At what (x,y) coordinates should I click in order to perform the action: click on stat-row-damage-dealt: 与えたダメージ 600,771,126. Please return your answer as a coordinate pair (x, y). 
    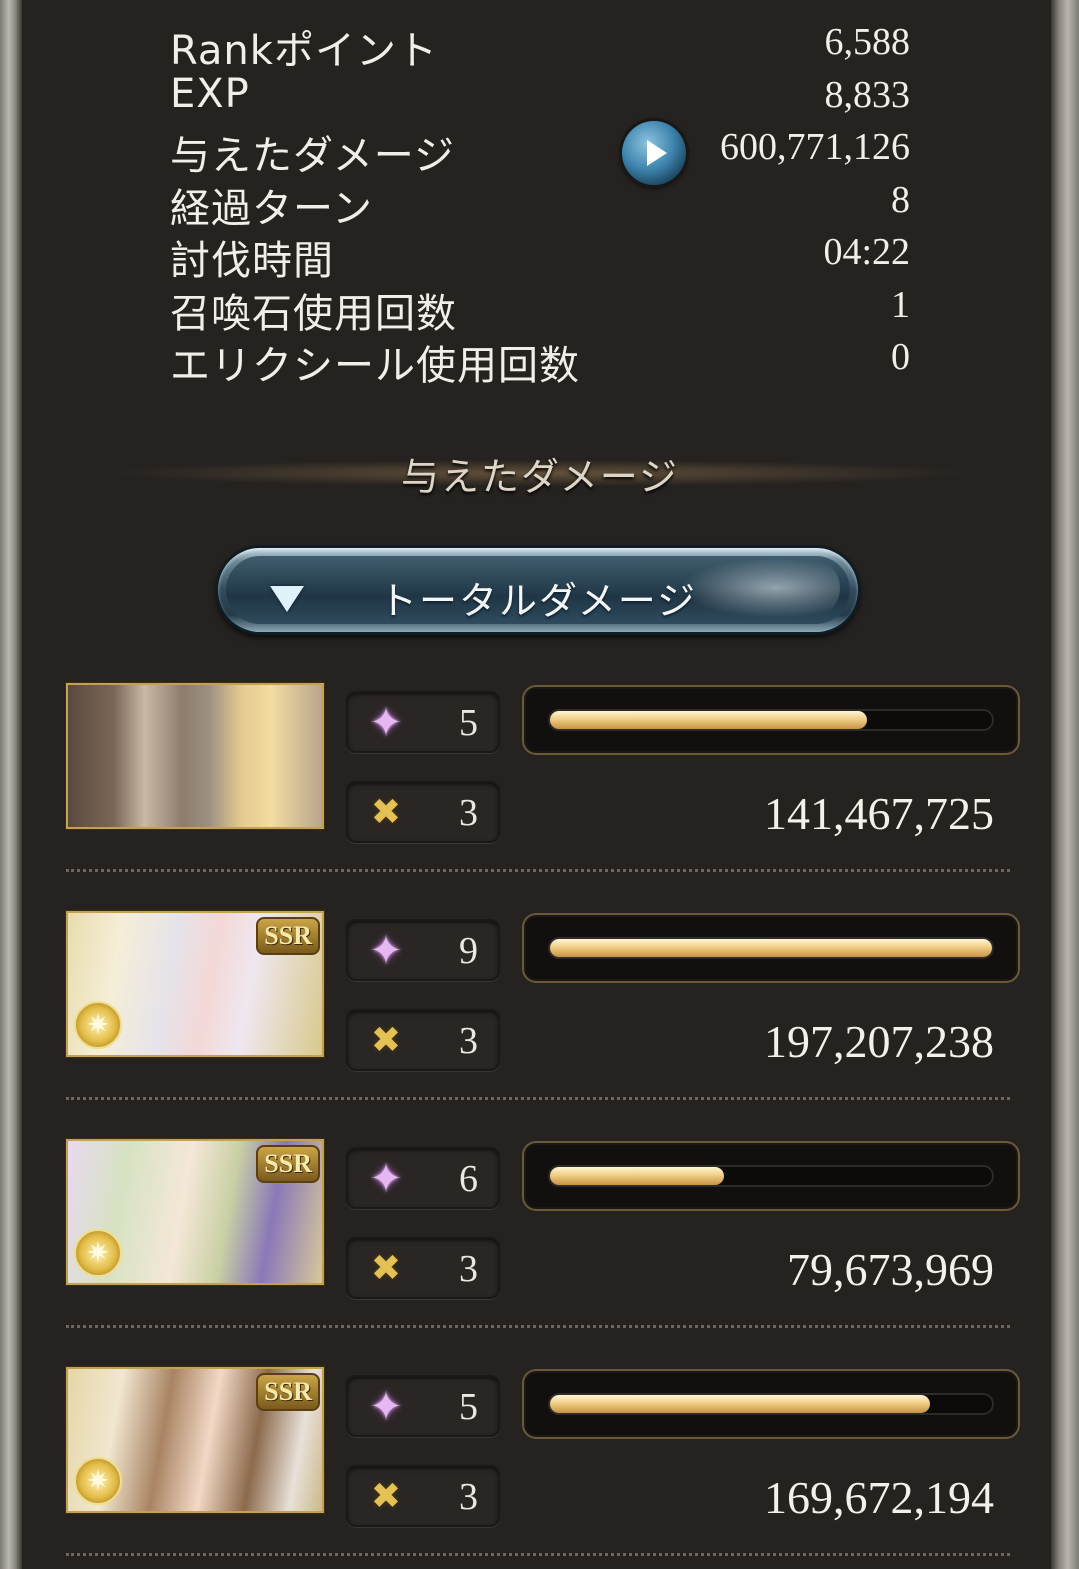
    Looking at the image, I should click on (540, 153).